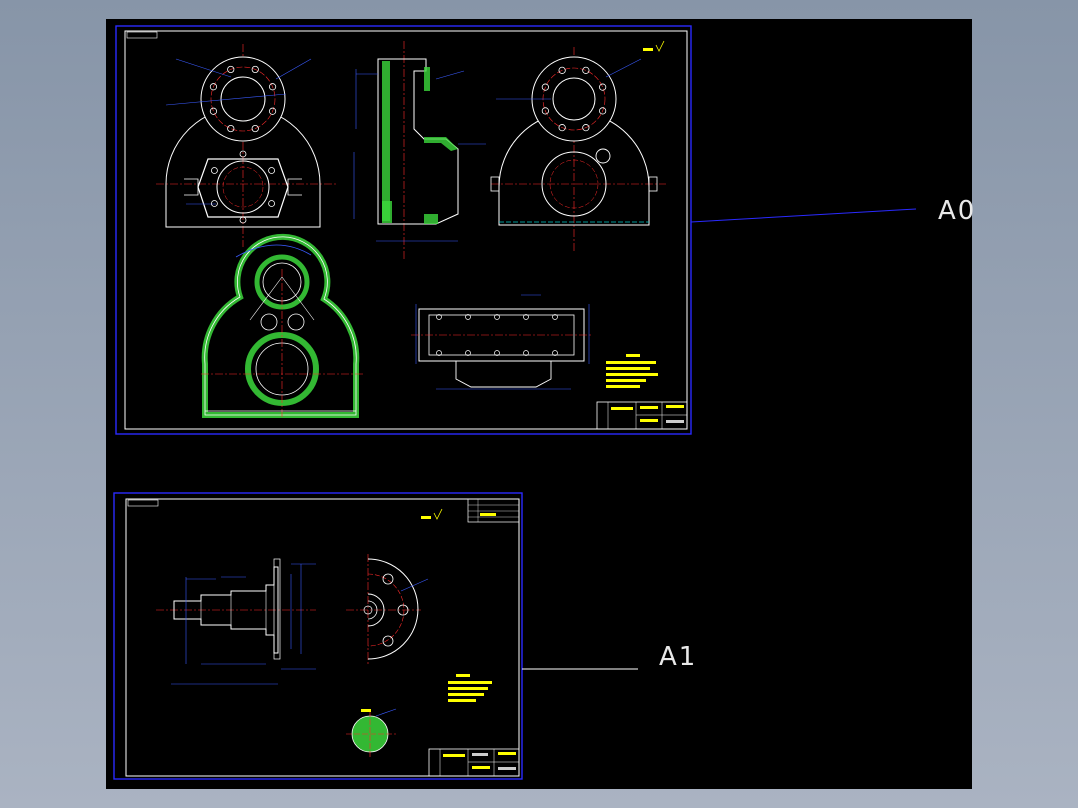 This screenshot has width=1078, height=808. Describe the element at coordinates (322, 637) in the screenshot. I see `a1-inner-frame` at that location.